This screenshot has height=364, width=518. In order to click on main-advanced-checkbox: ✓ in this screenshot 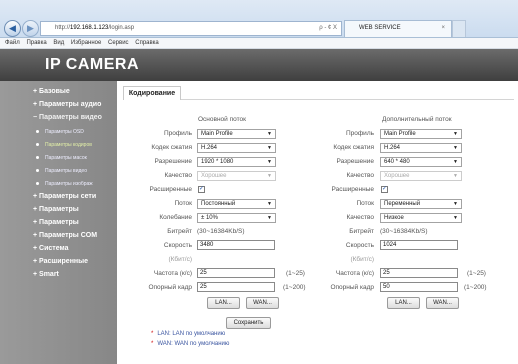, I will do `click(201, 189)`.